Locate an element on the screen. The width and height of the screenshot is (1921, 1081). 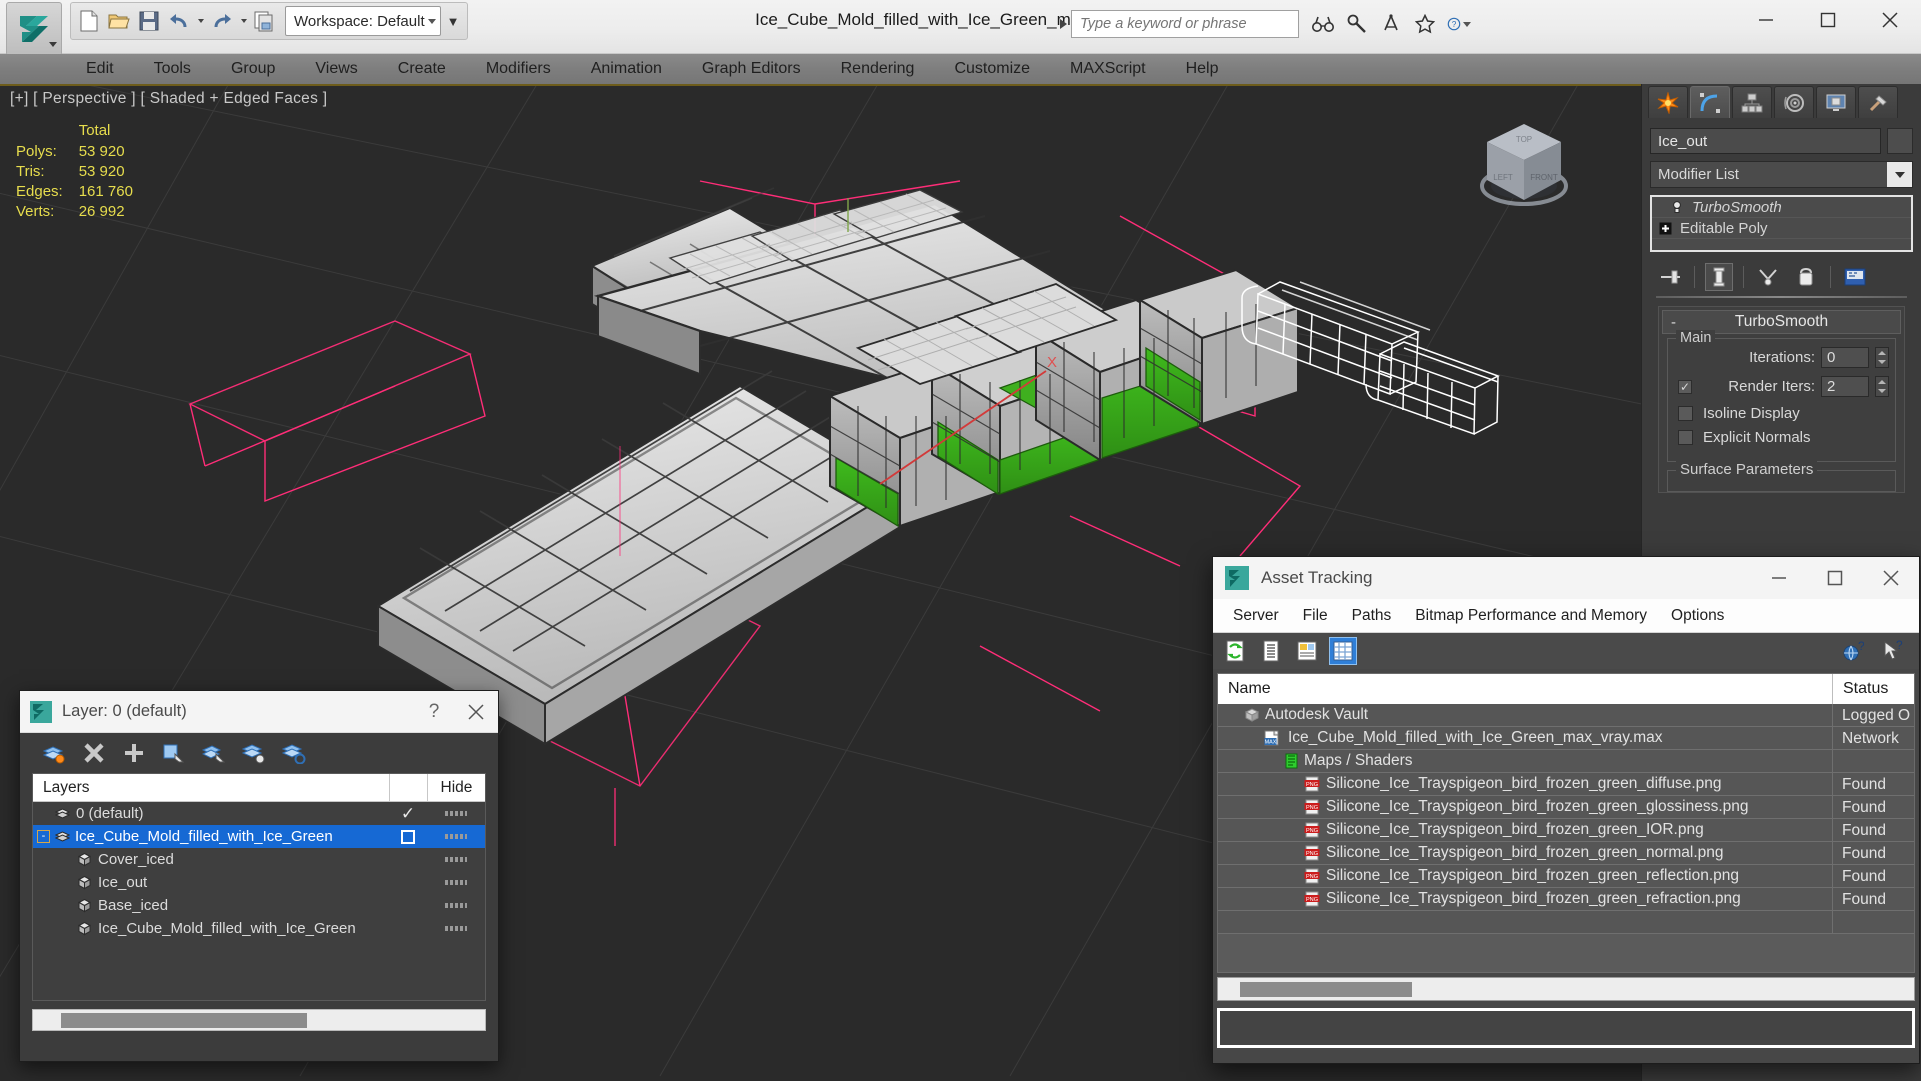
utilities-tab is located at coordinates (1878, 102).